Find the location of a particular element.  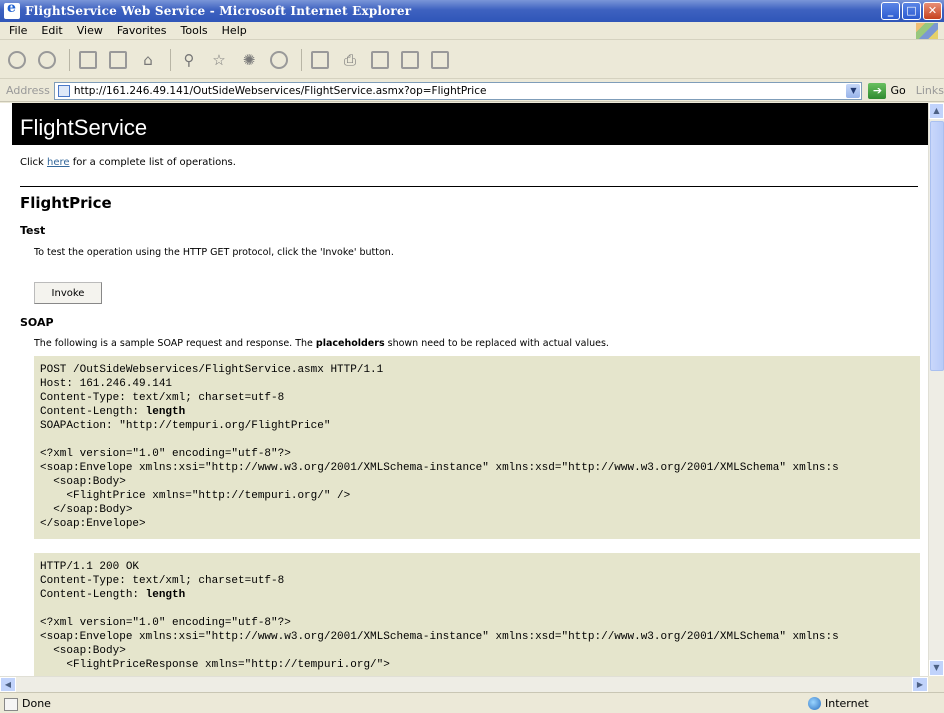

menu-file: File is located at coordinates (18, 30).